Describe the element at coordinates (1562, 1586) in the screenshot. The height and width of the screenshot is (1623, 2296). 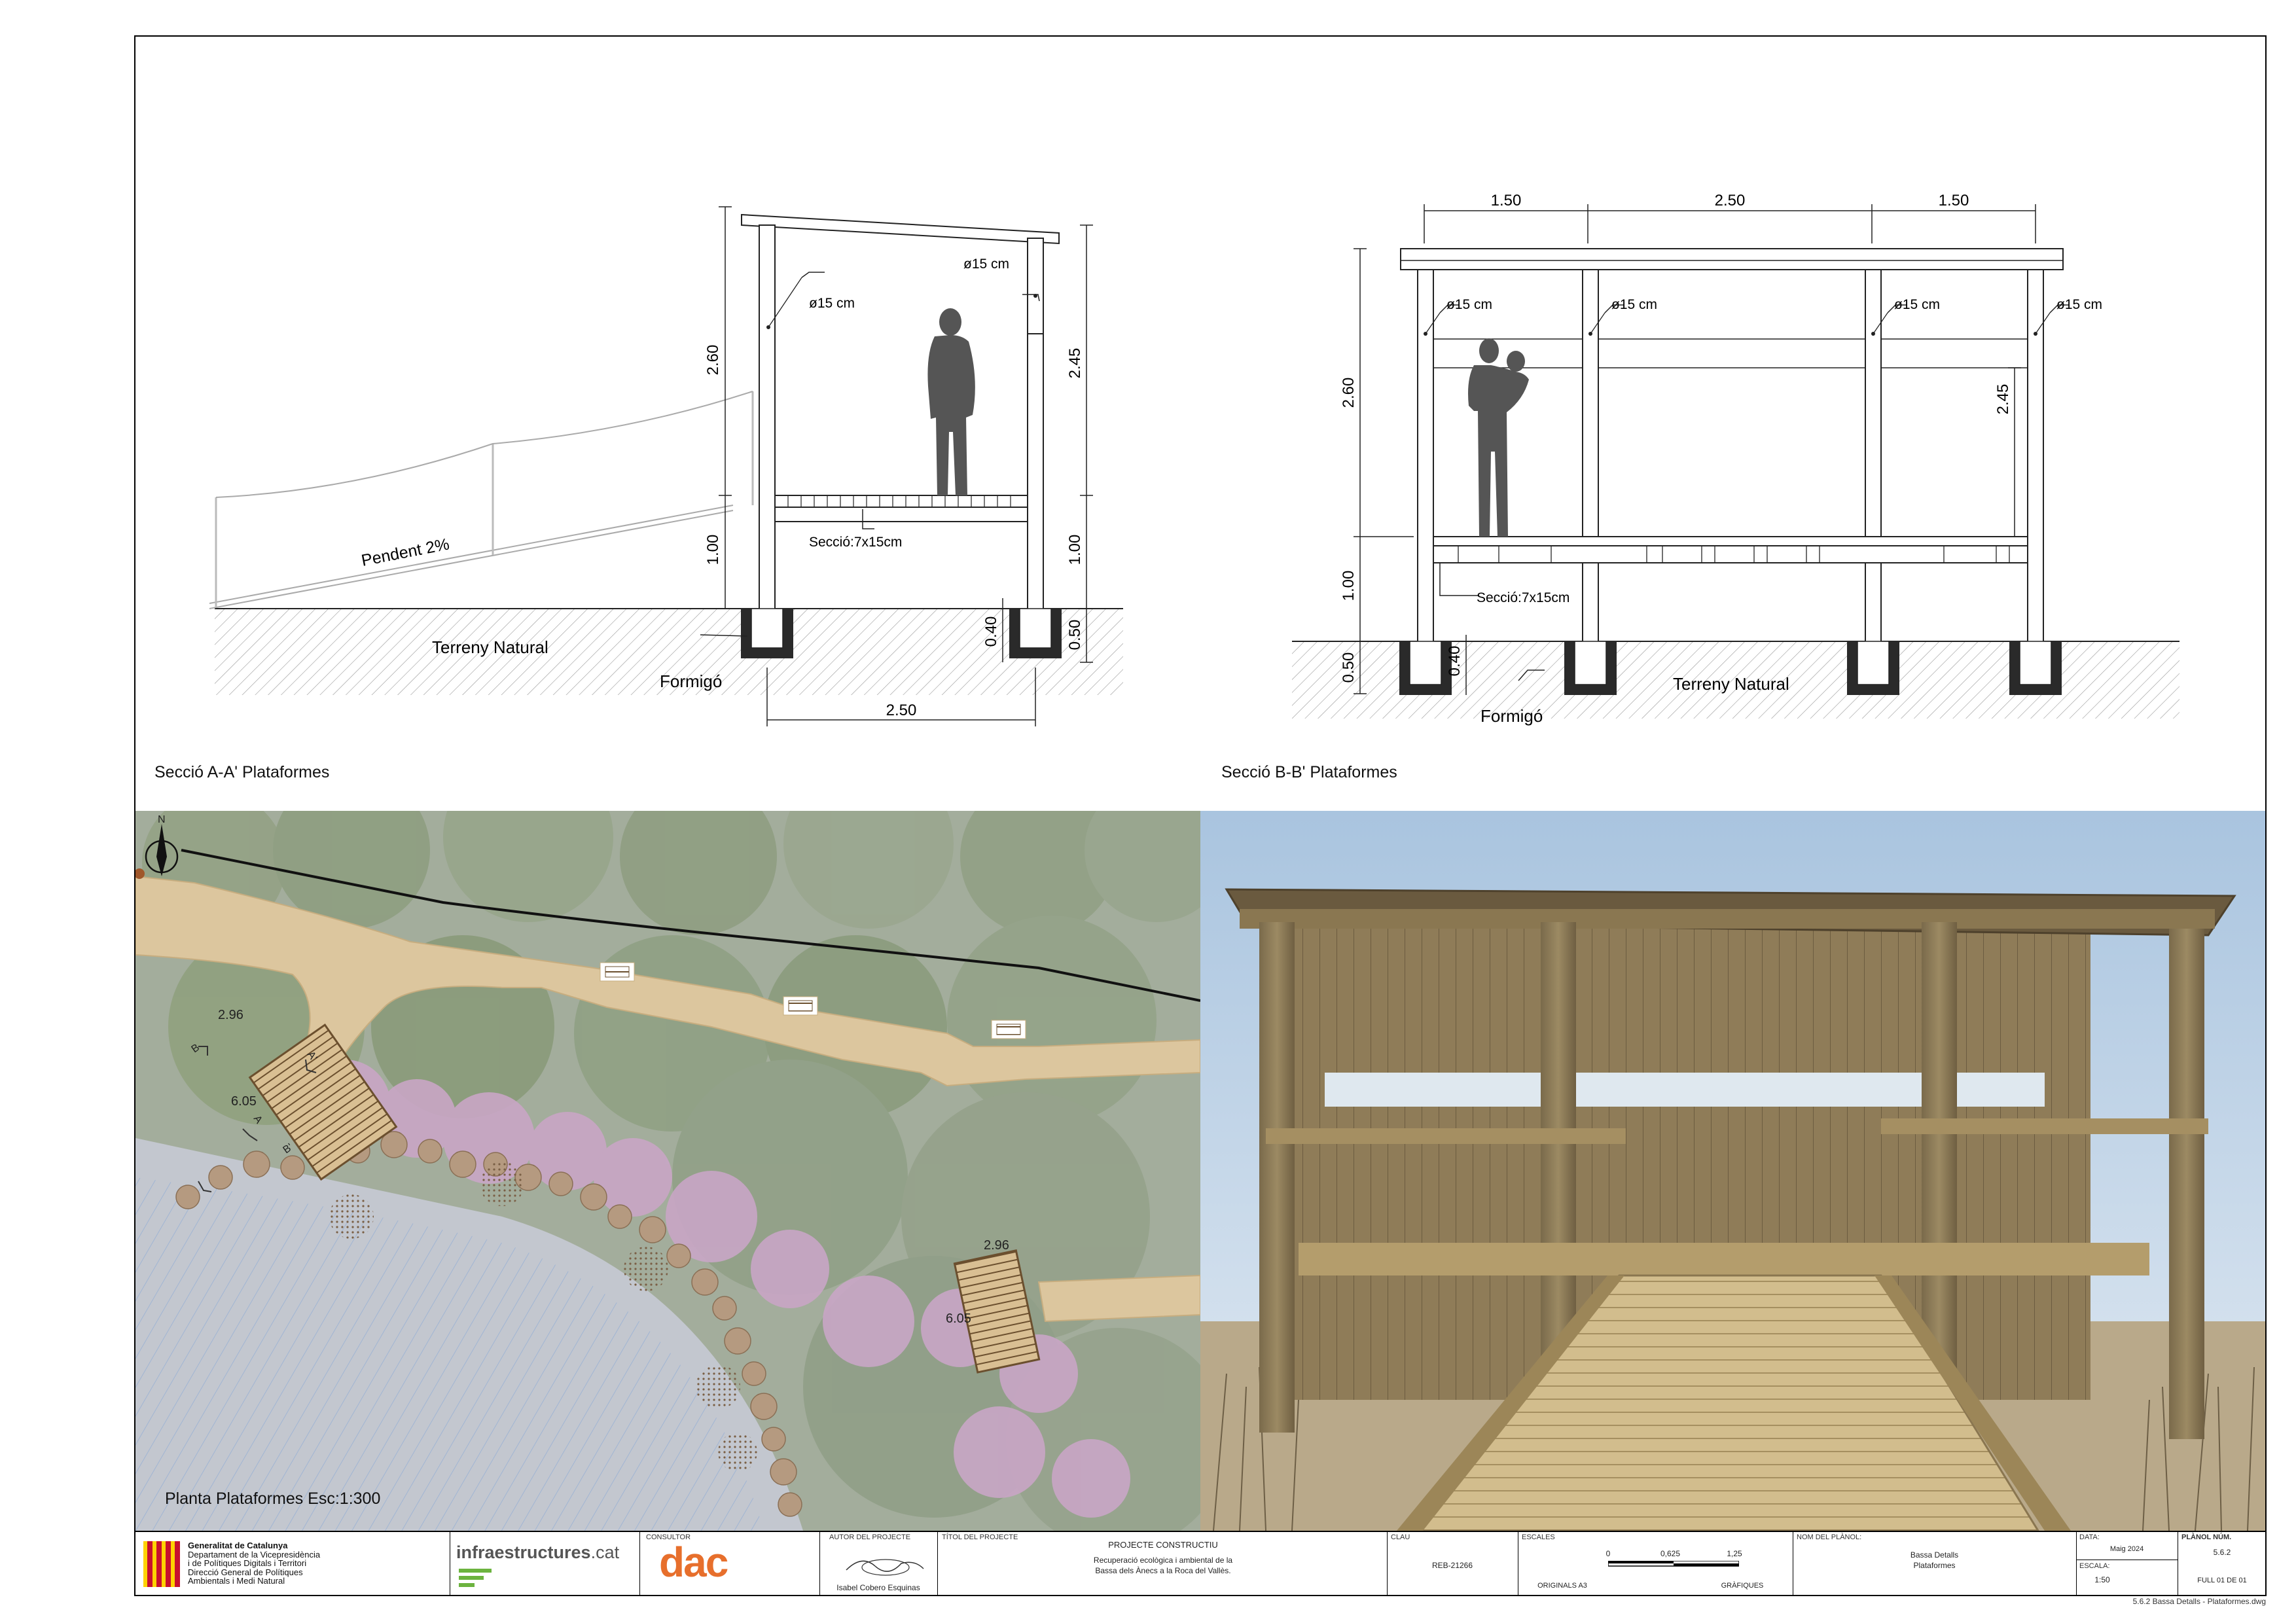
I see `originals-label: ORIGINALS A3` at that location.